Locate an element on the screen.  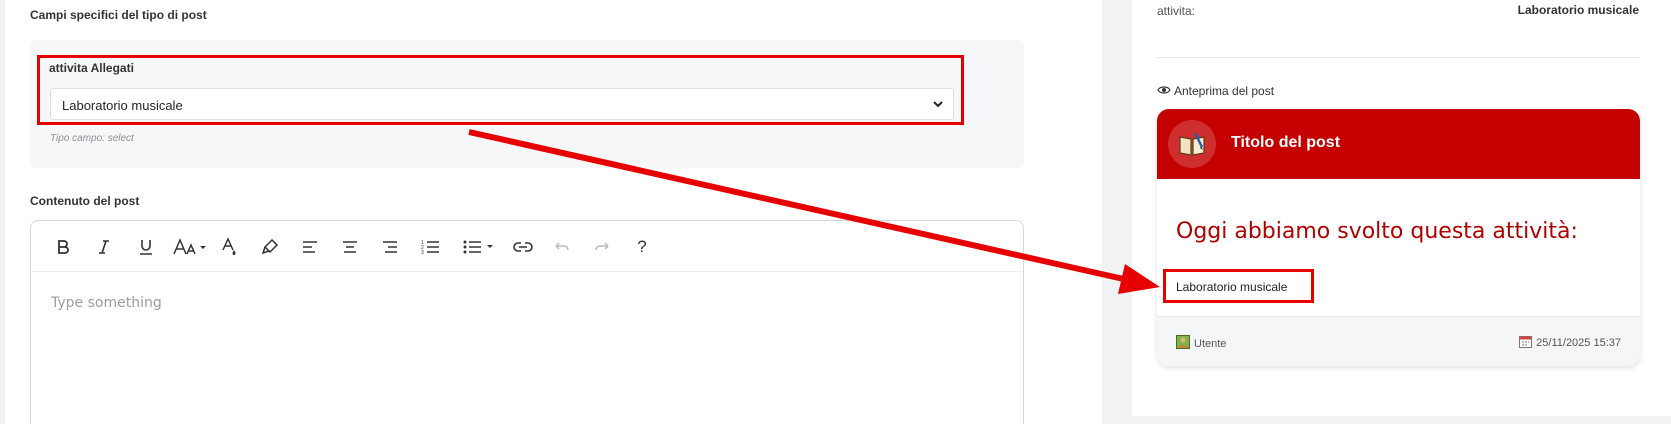
user-name: Utente is located at coordinates (1210, 343).